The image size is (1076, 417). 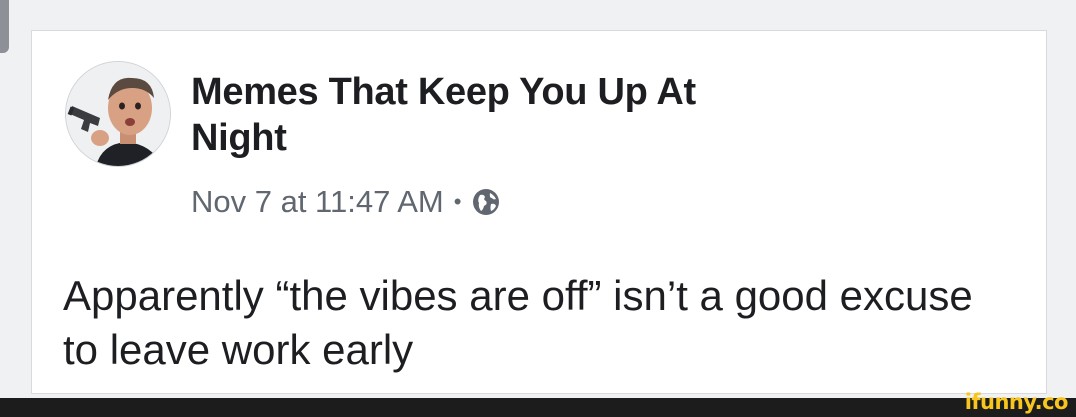 I want to click on post-timestamp: Nov 7 at 11:47 AM, so click(x=317, y=202).